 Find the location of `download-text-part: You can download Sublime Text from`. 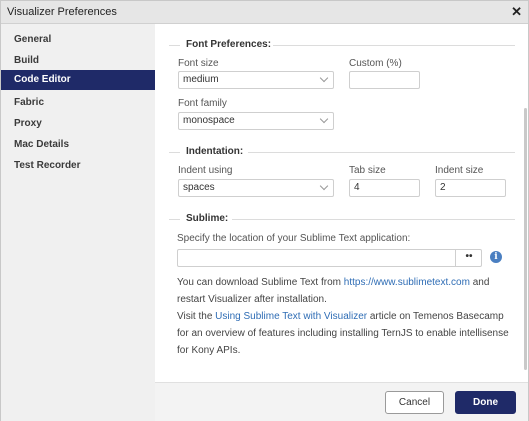

download-text-part: You can download Sublime Text from is located at coordinates (260, 282).